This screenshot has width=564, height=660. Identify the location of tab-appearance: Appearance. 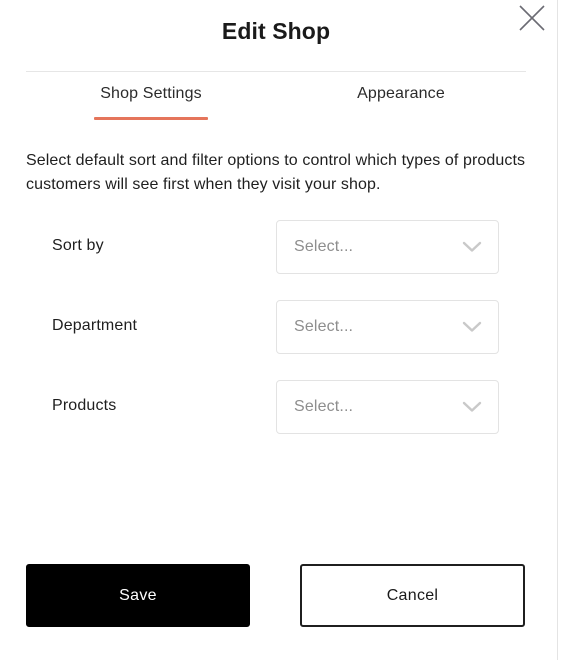
(401, 102).